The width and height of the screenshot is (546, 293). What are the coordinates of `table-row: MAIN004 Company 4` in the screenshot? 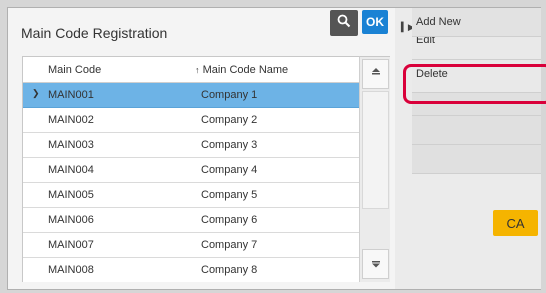 It's located at (191, 170).